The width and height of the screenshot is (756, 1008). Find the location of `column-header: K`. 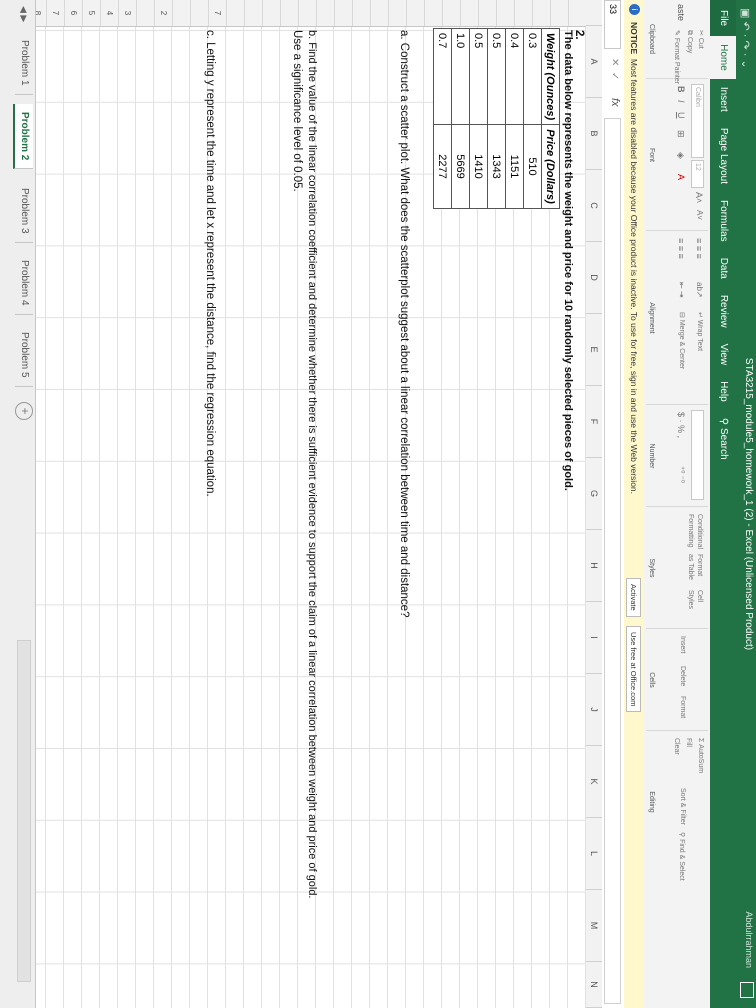

column-header: K is located at coordinates (594, 782).